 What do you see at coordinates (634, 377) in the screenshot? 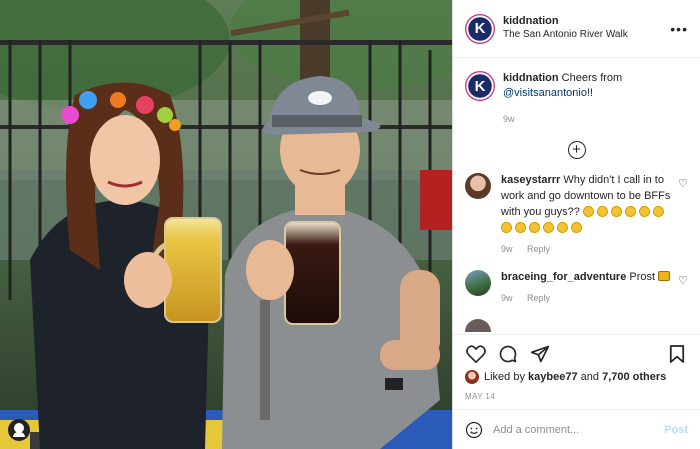
I see `likes-count: 7,700 others` at bounding box center [634, 377].